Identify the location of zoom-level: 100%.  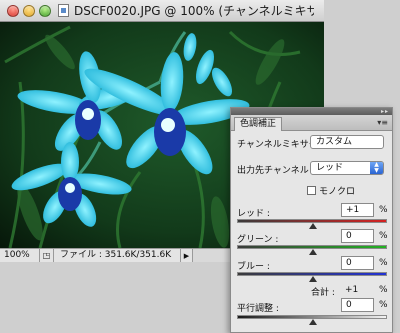
(20, 255).